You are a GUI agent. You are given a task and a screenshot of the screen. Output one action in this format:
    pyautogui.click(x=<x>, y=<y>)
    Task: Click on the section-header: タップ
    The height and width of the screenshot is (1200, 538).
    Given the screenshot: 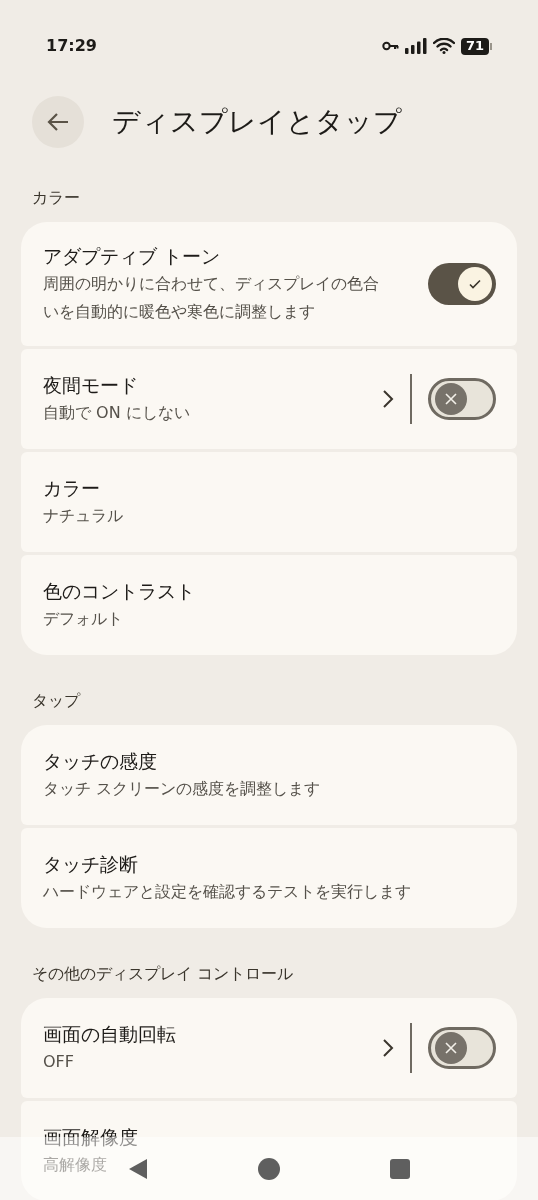 What is the action you would take?
    pyautogui.click(x=56, y=701)
    